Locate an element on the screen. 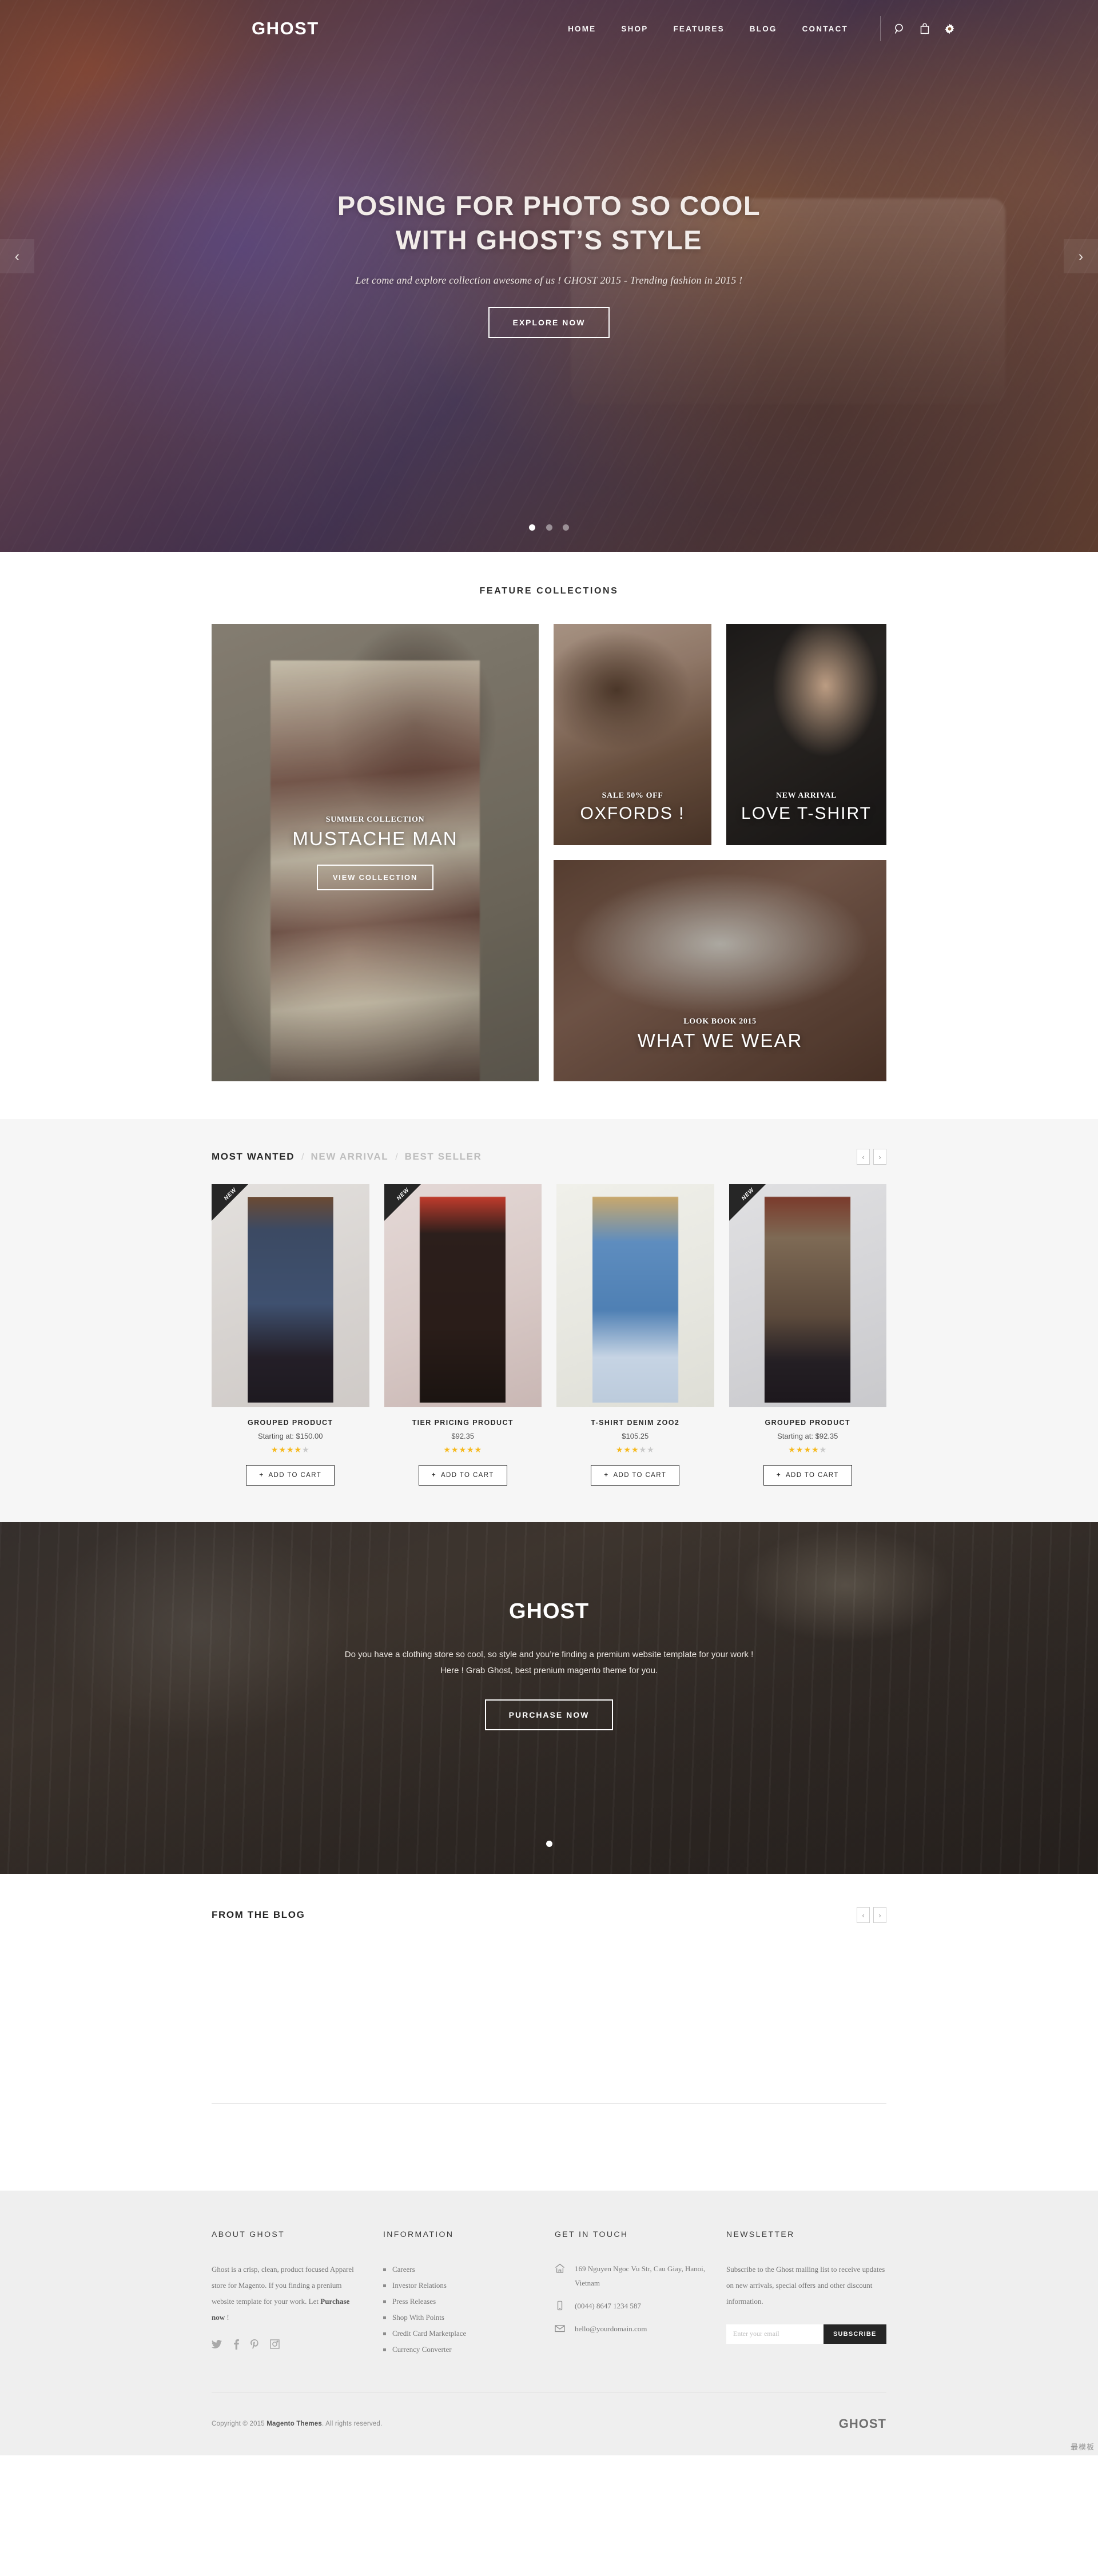  product-name: T-SHIRT DENIM ZOO2 is located at coordinates (635, 1423).